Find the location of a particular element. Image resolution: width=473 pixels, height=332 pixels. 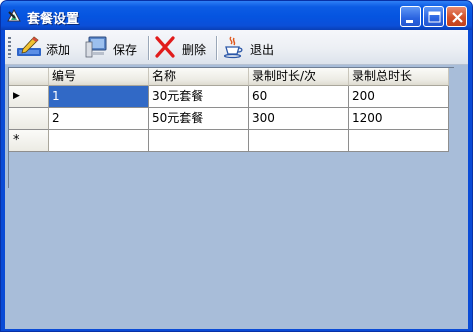

maximize-icon is located at coordinates (434, 17).